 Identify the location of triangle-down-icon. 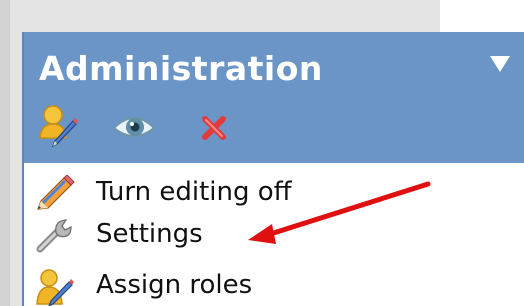
(500, 64).